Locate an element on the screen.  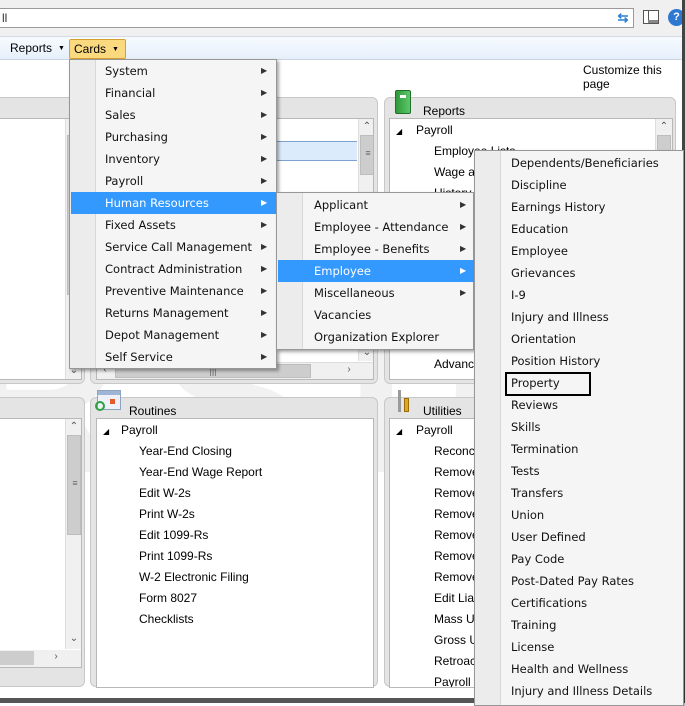
reports-menu-button: Reports ▼ is located at coordinates (37, 49).